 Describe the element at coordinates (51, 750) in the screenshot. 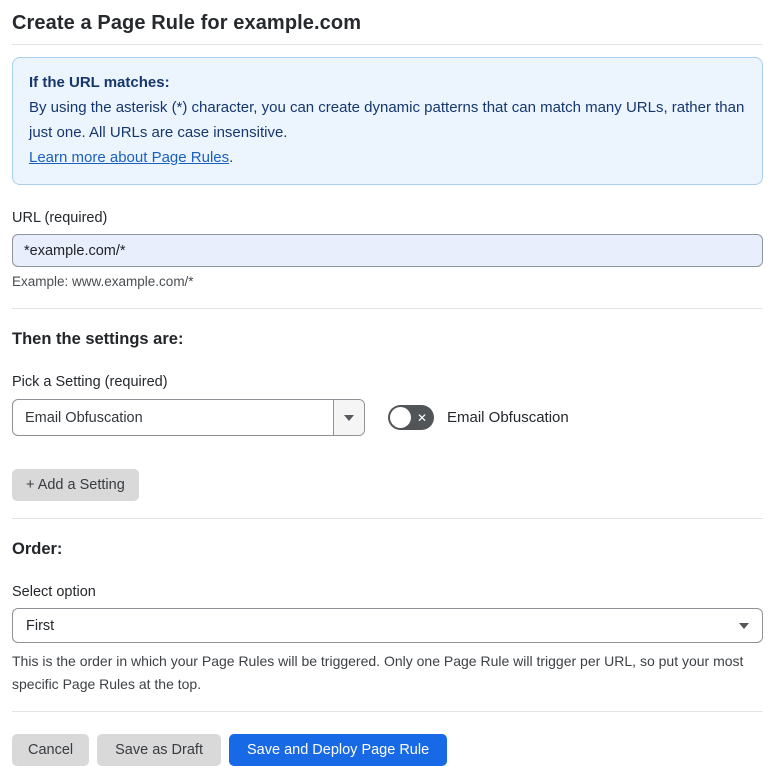

I see `cancel-button: Cancel` at that location.